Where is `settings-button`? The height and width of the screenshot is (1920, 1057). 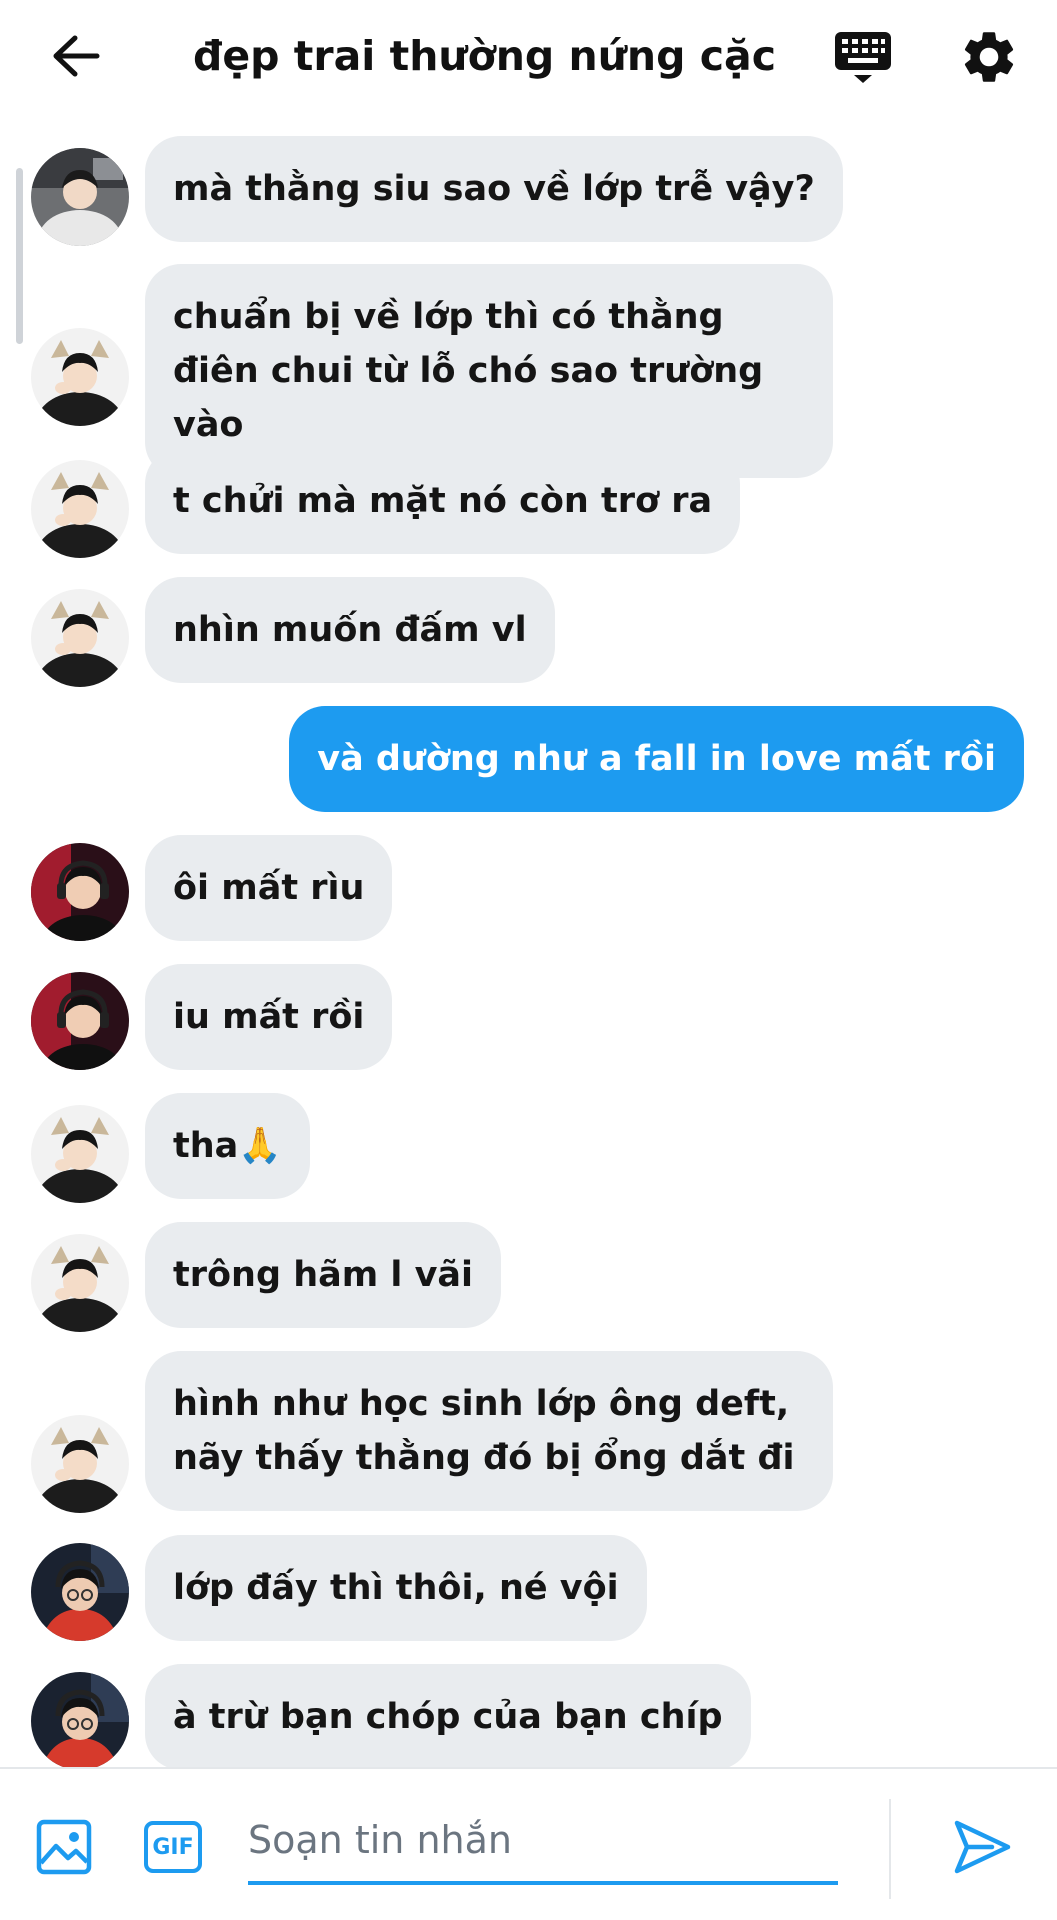 settings-button is located at coordinates (989, 57).